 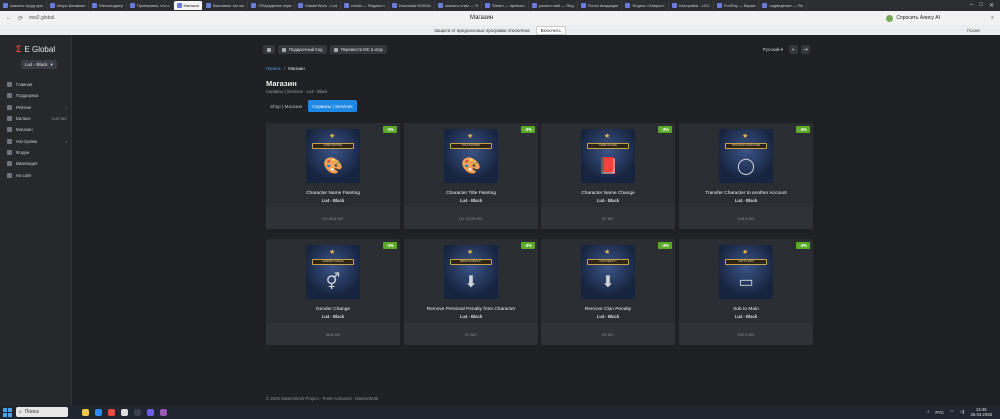 I want to click on browser-tab: FunPay — биржа, so click(x=737, y=5).